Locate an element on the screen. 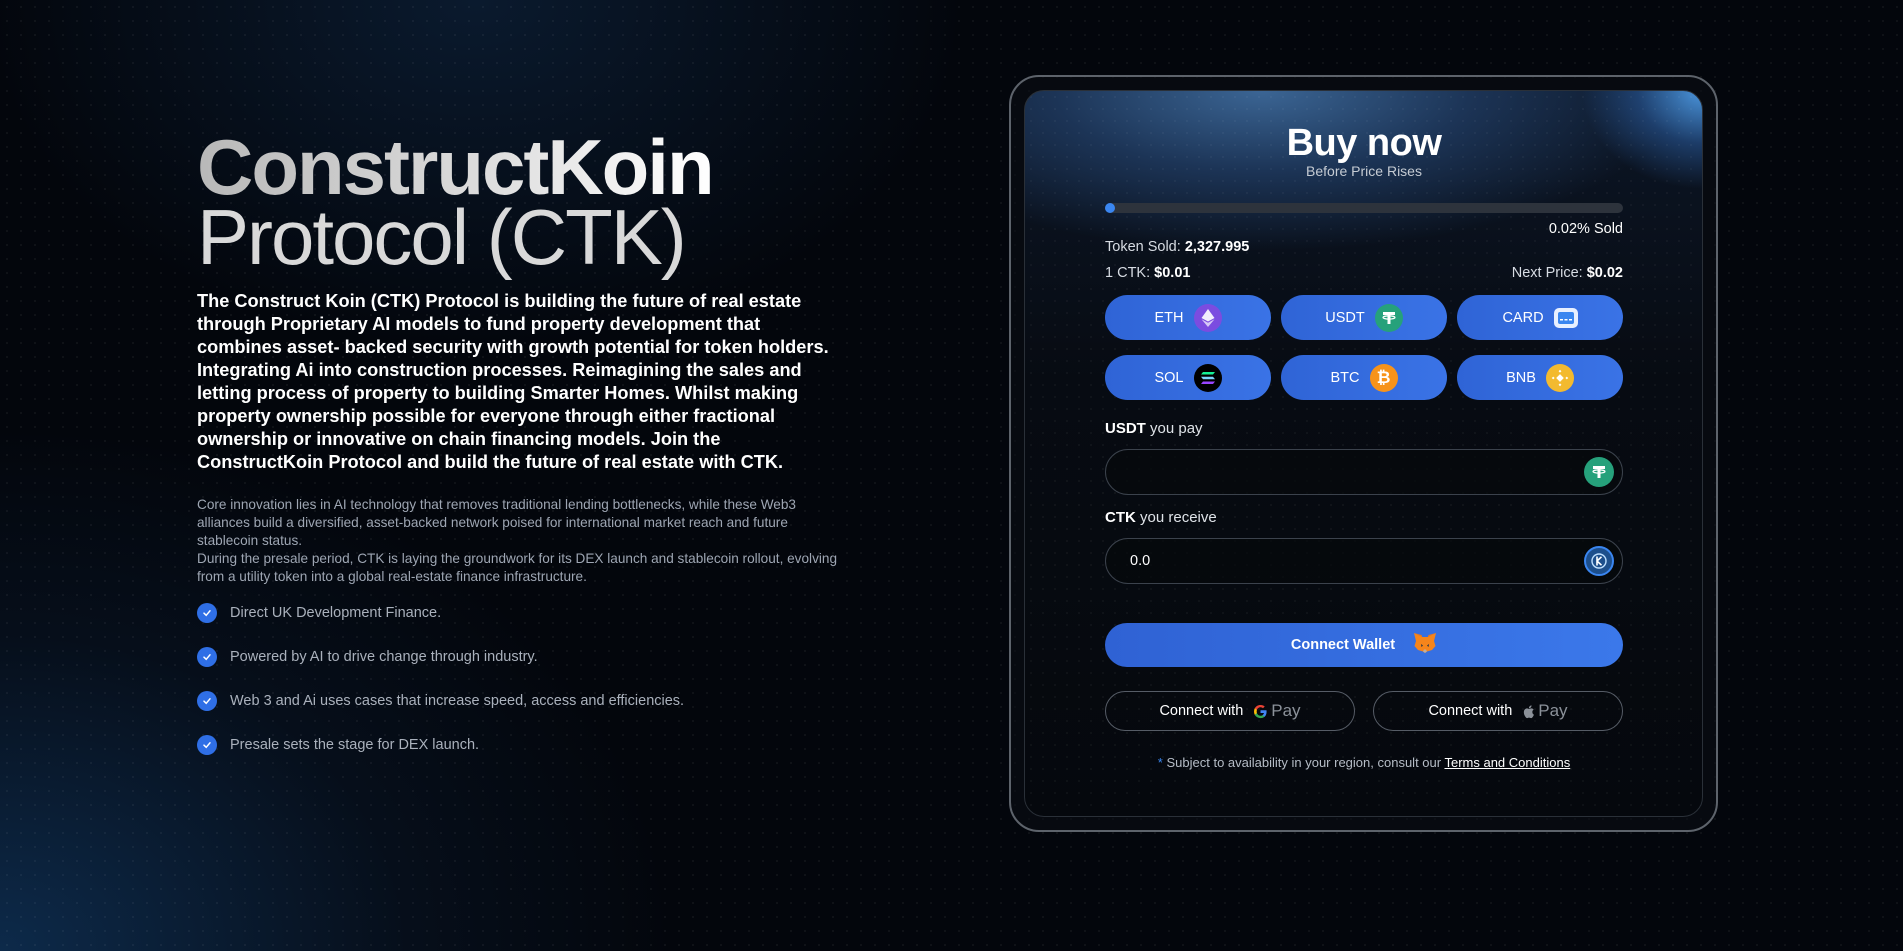  payment-method-grid: ETH USDT CARD SOL BTC ₿ BNB is located at coordinates (1364, 347).